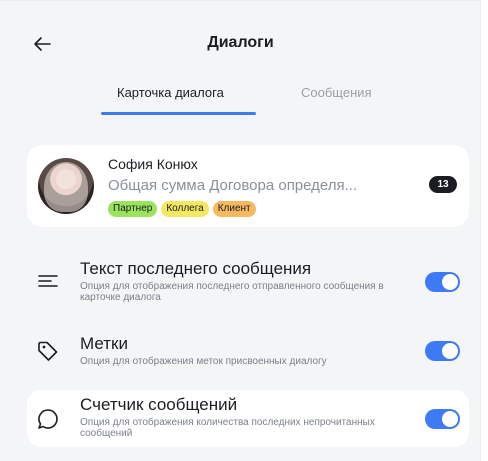  Describe the element at coordinates (48, 419) in the screenshot. I see `chat-bubble-icon` at that location.